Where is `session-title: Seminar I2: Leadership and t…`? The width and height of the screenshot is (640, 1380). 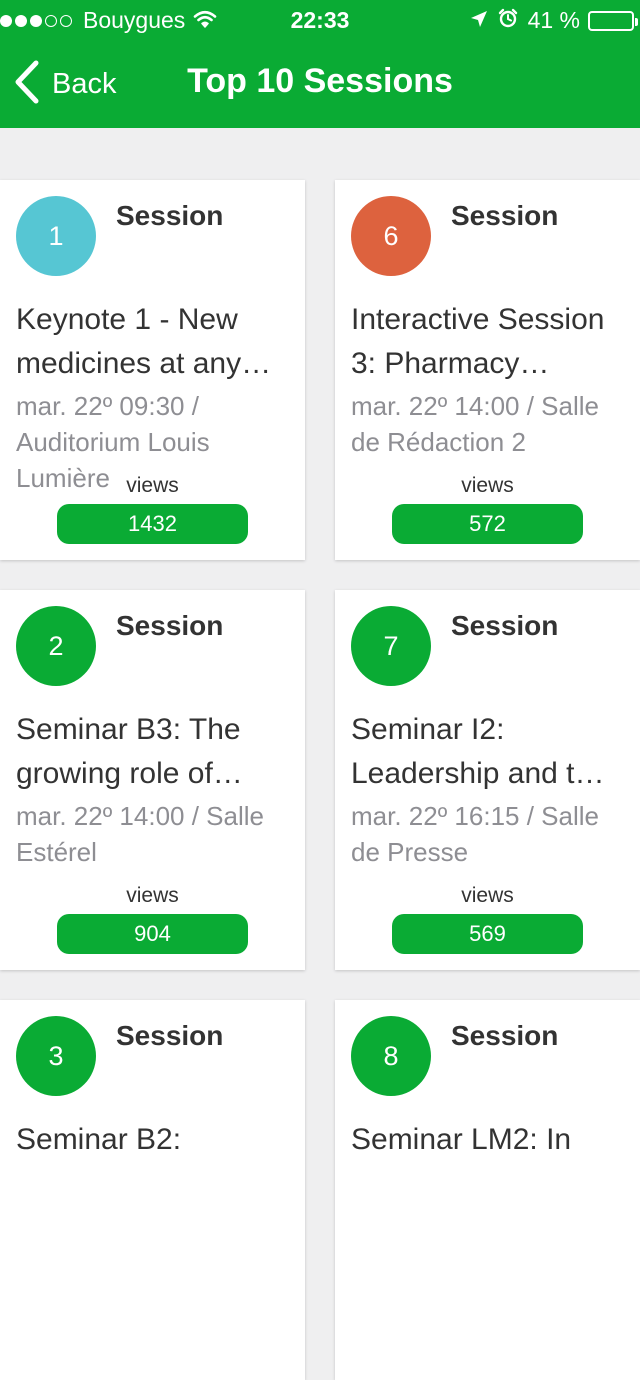 session-title: Seminar I2: Leadership and t… is located at coordinates (478, 751).